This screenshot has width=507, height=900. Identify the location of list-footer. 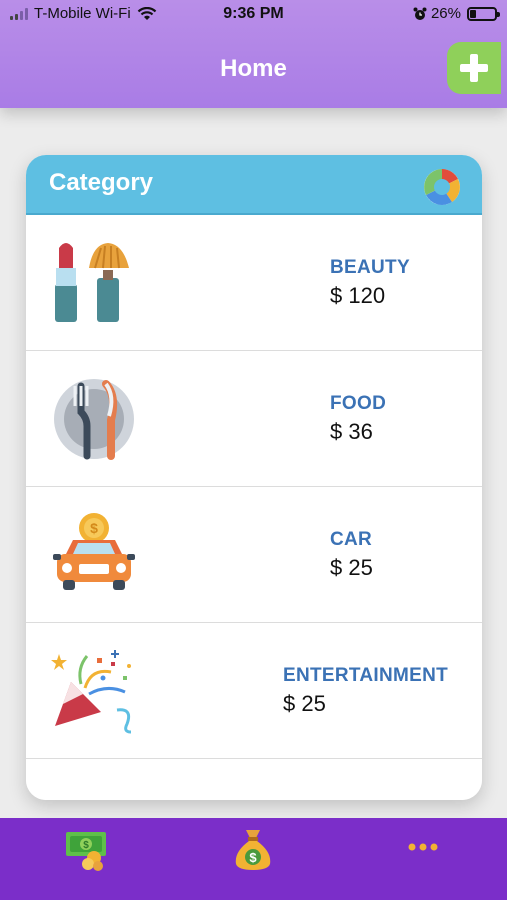
(254, 779).